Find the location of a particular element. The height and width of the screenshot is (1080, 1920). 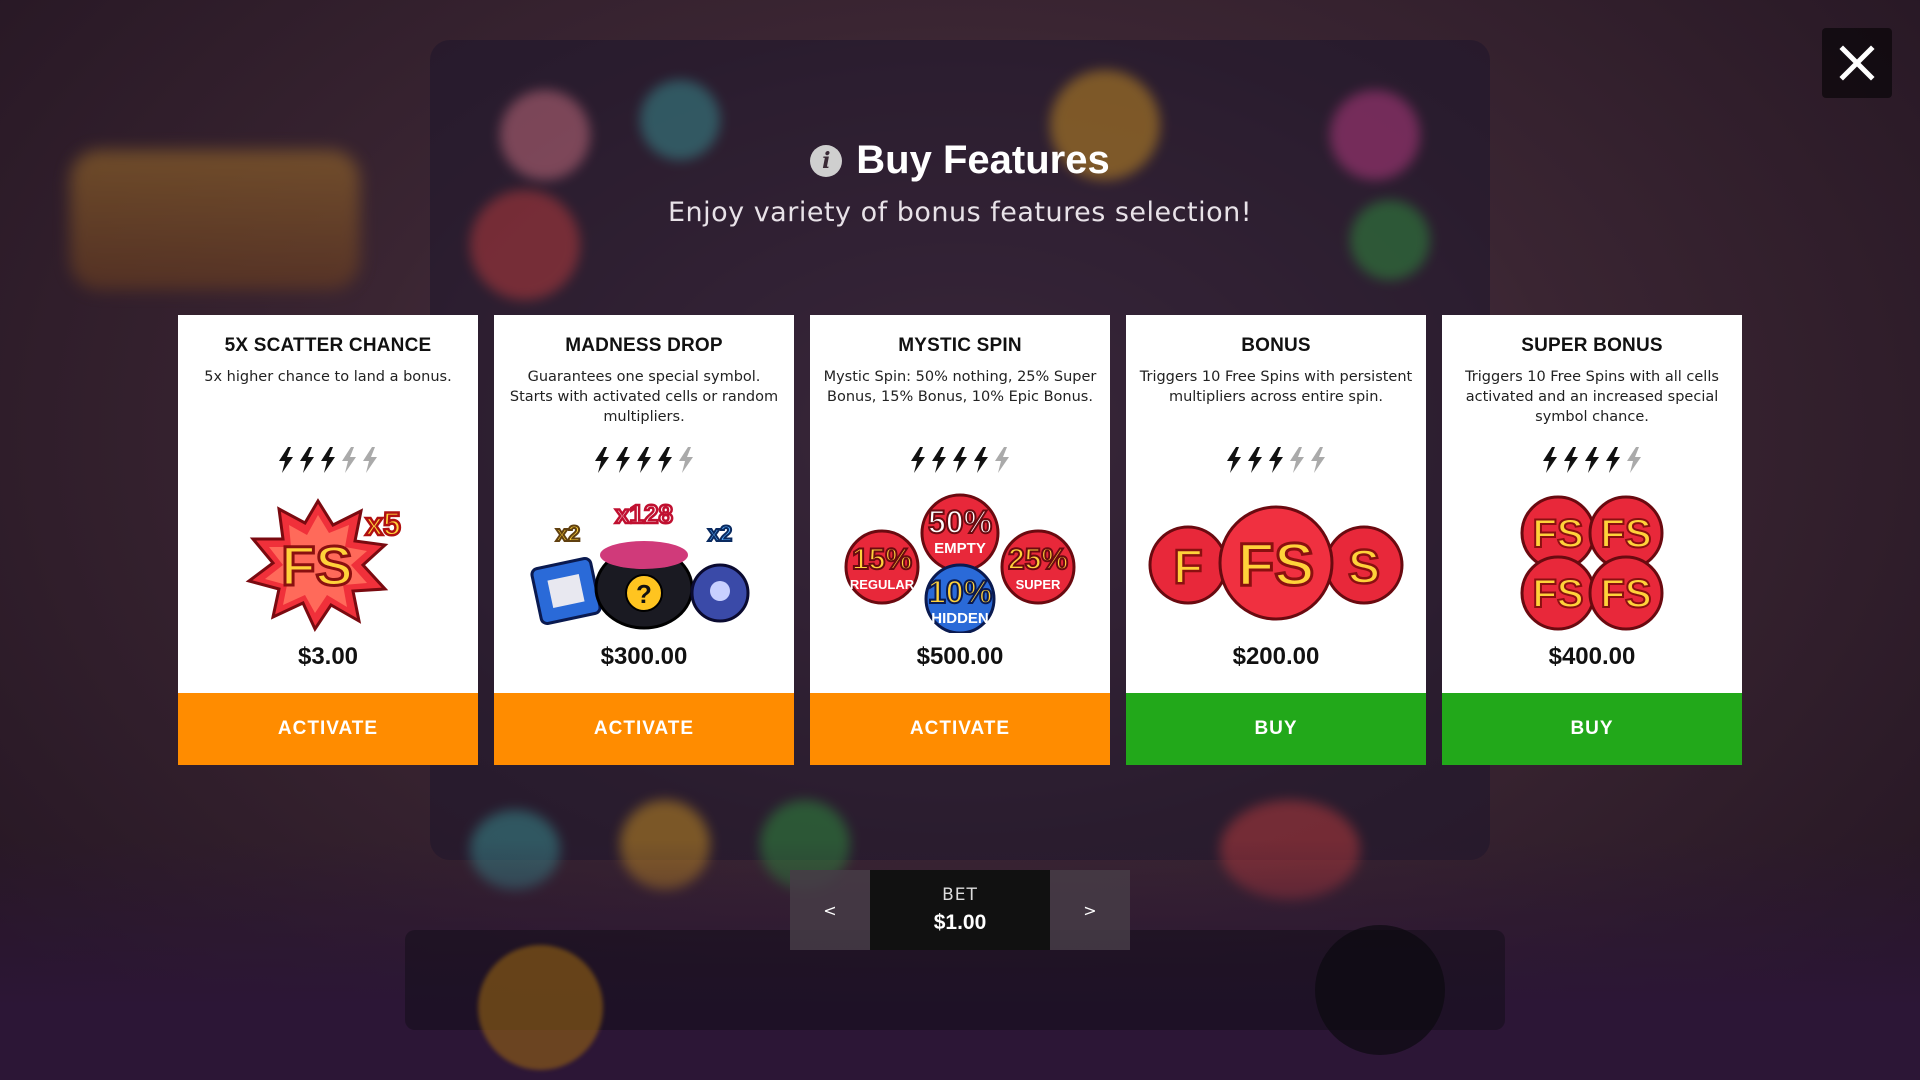

art-top-label: EMPTY is located at coordinates (960, 548).